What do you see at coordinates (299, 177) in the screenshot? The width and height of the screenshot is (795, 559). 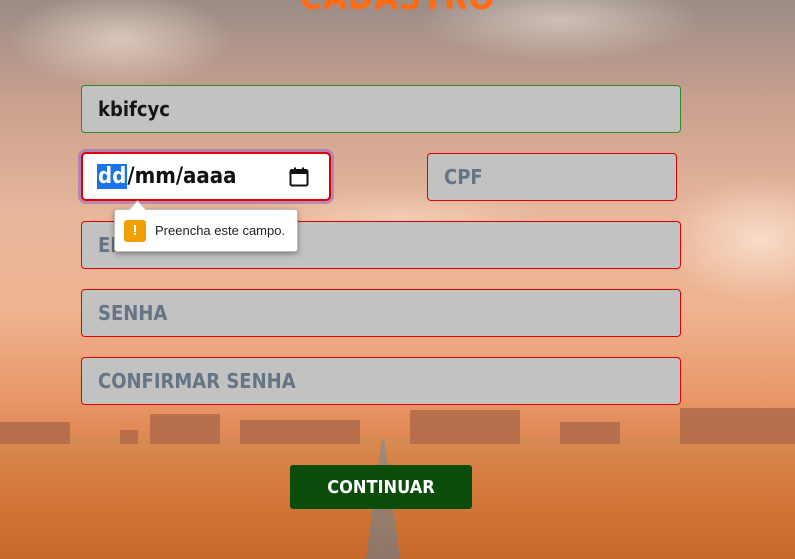 I see `calendar-icon` at bounding box center [299, 177].